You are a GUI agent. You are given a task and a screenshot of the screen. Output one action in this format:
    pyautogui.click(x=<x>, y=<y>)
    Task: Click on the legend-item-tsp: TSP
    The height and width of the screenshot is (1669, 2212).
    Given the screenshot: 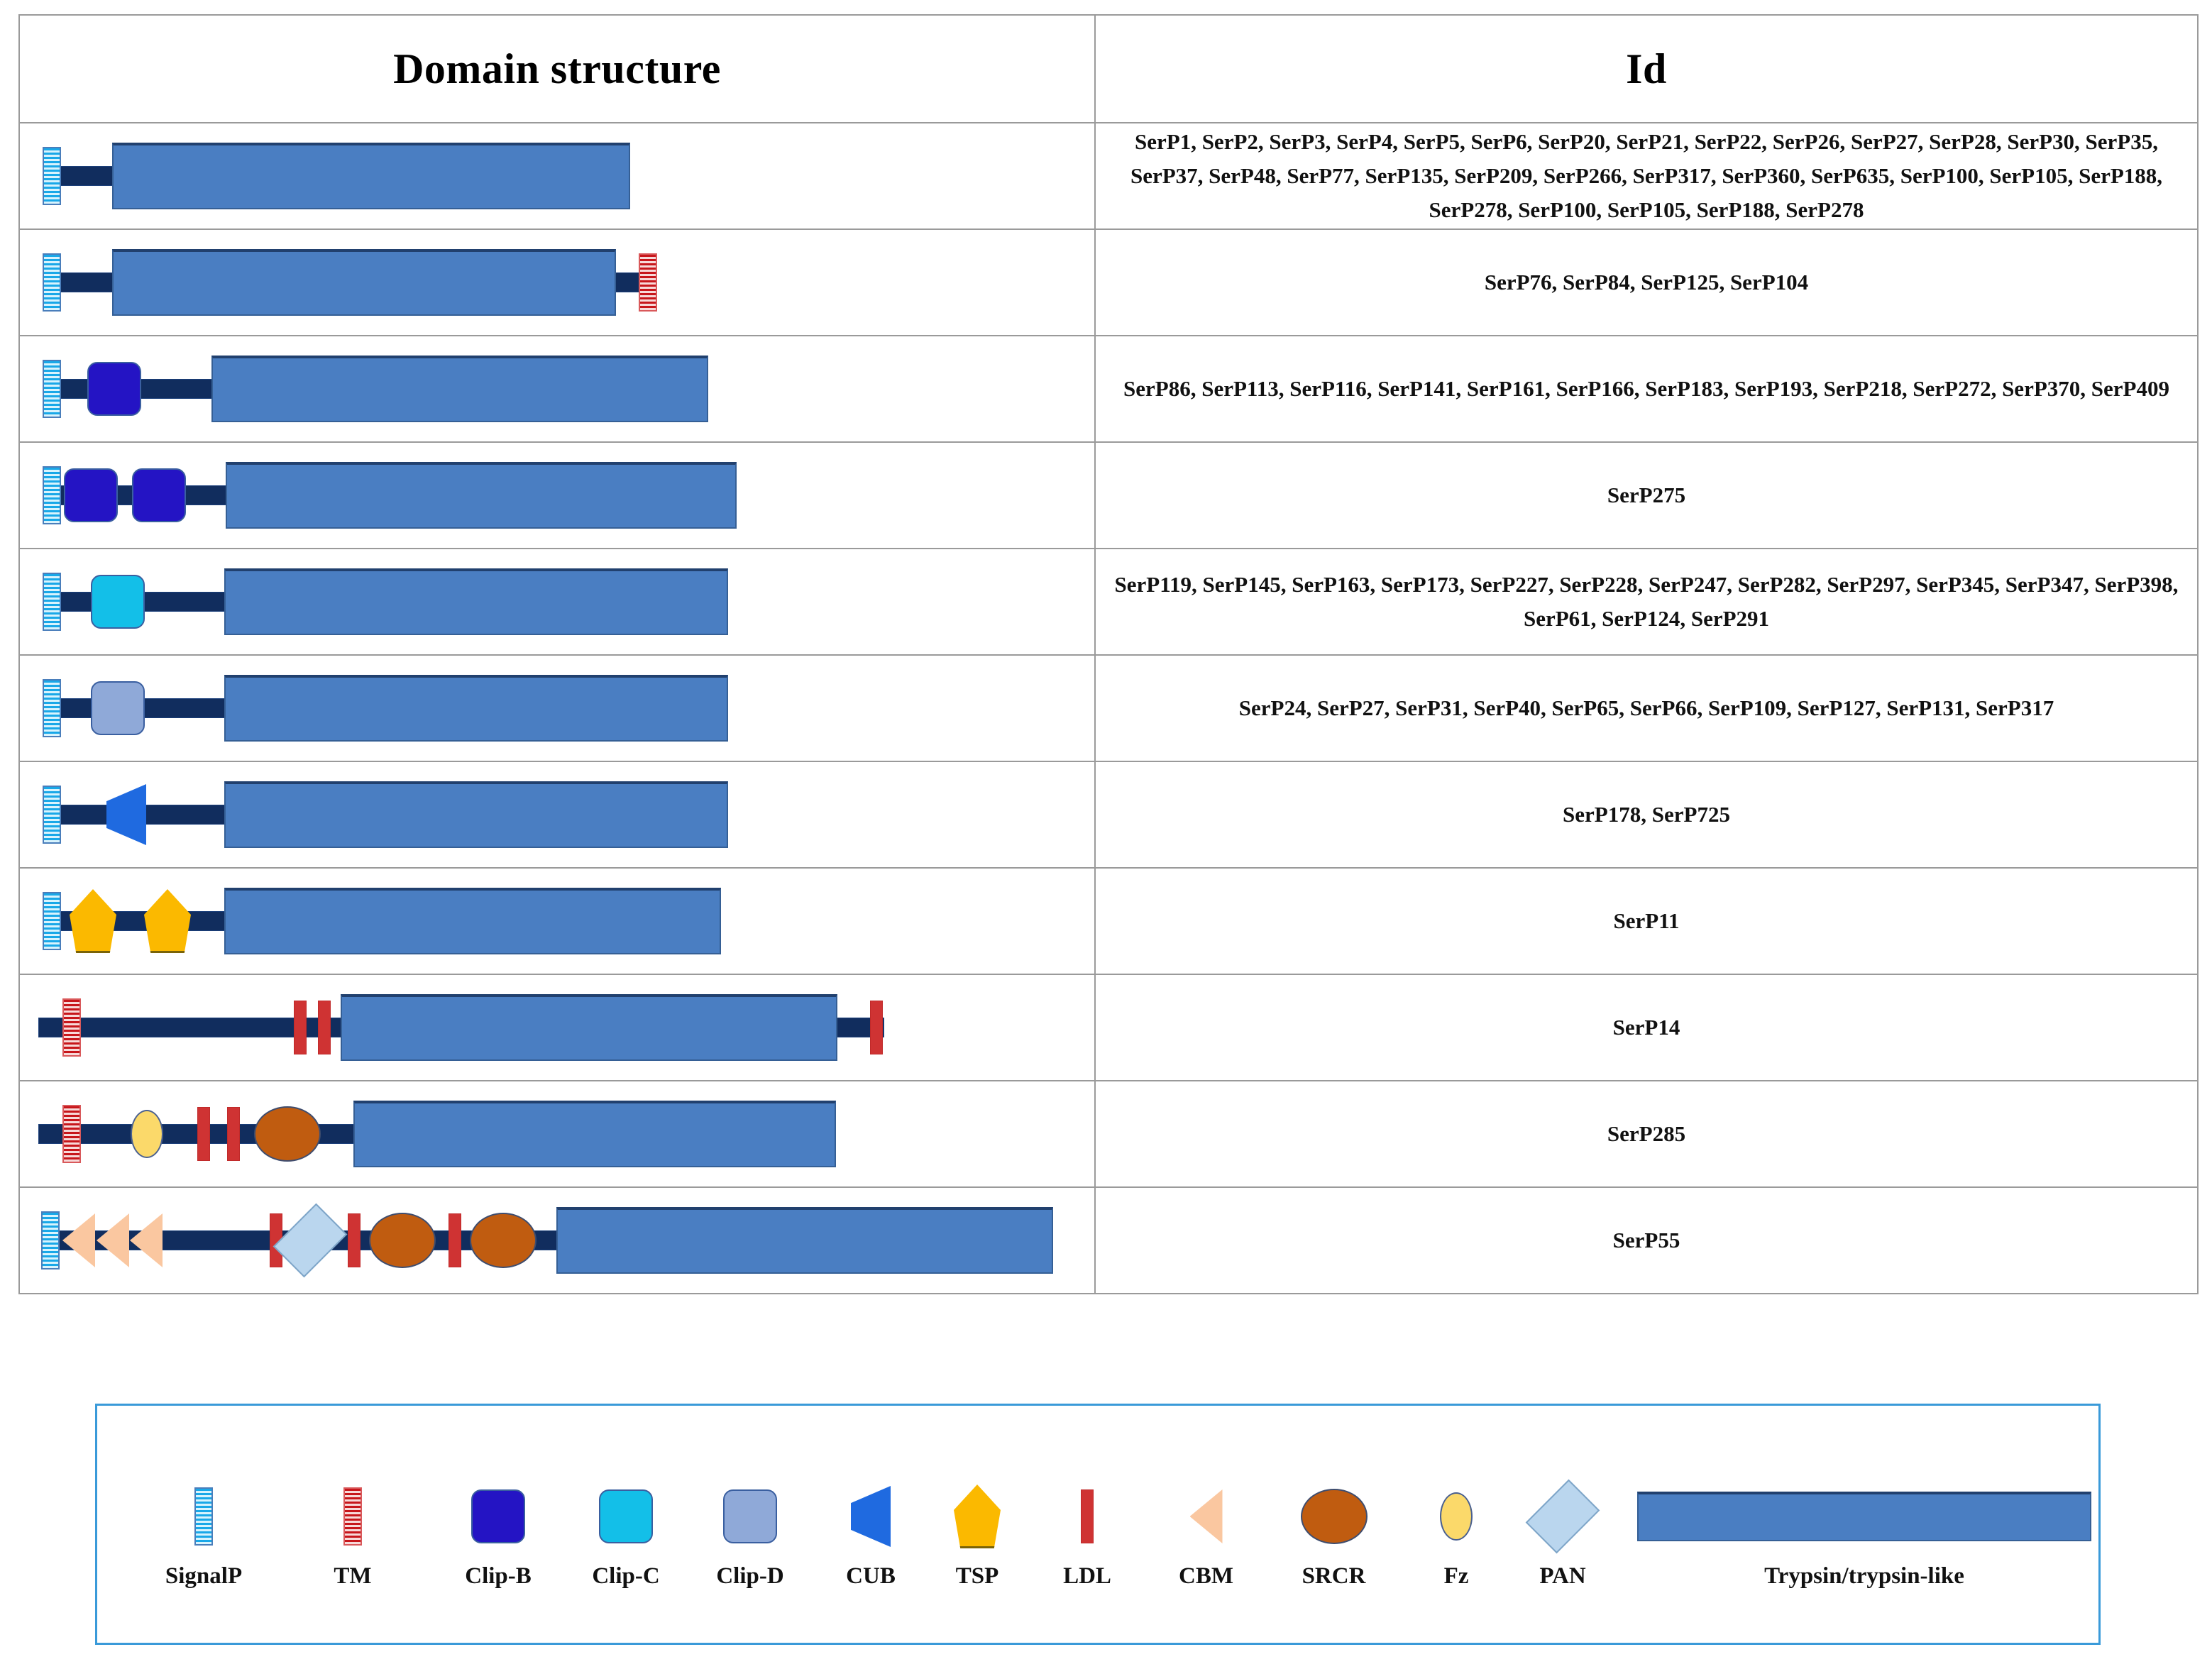 What is the action you would take?
    pyautogui.click(x=977, y=1525)
    